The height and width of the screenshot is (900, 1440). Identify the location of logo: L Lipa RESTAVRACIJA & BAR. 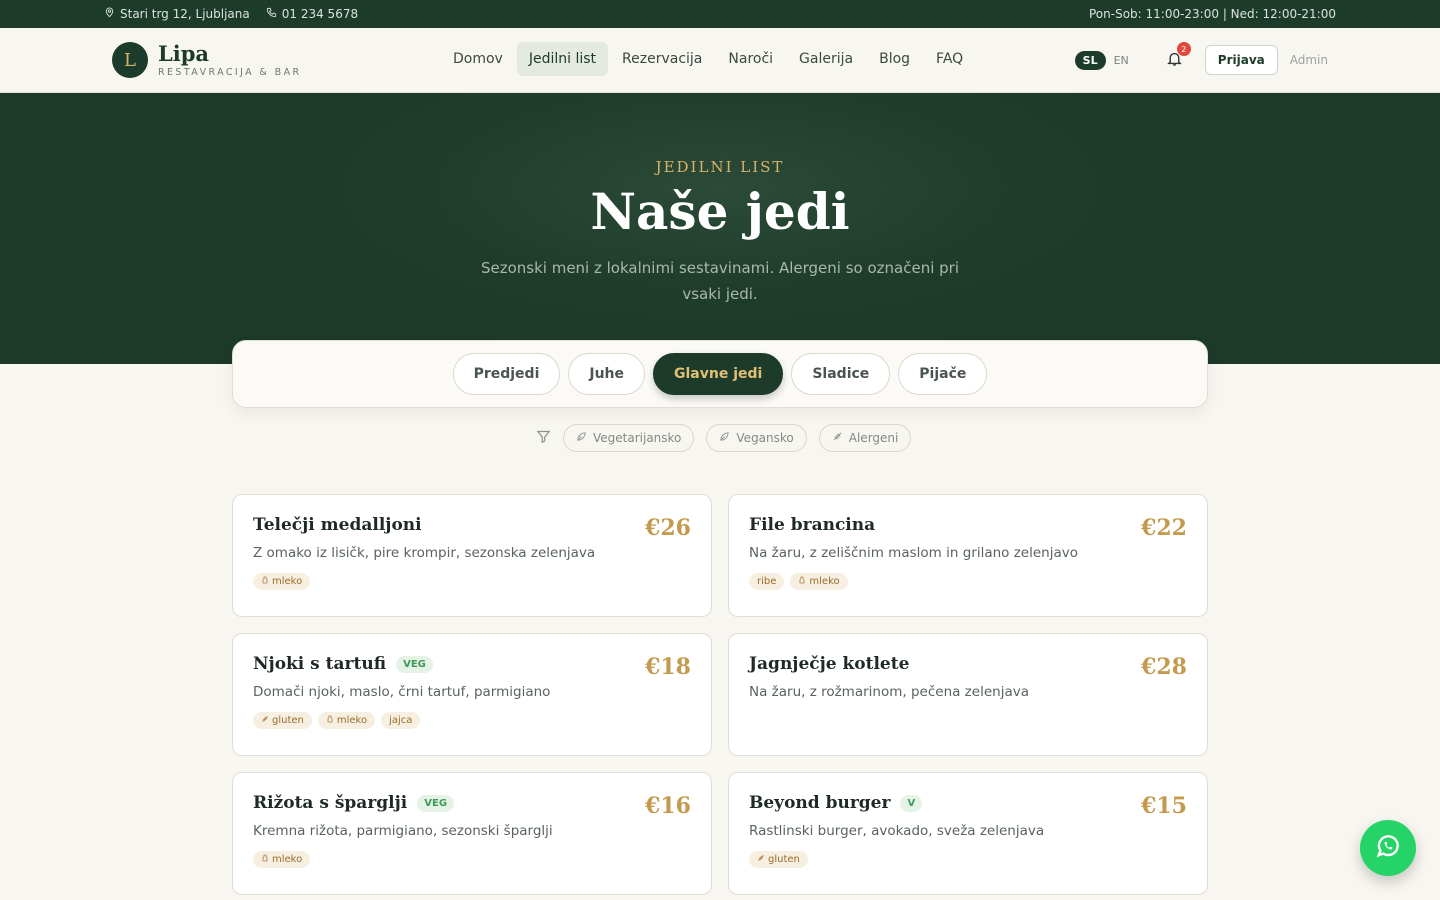
(206, 60).